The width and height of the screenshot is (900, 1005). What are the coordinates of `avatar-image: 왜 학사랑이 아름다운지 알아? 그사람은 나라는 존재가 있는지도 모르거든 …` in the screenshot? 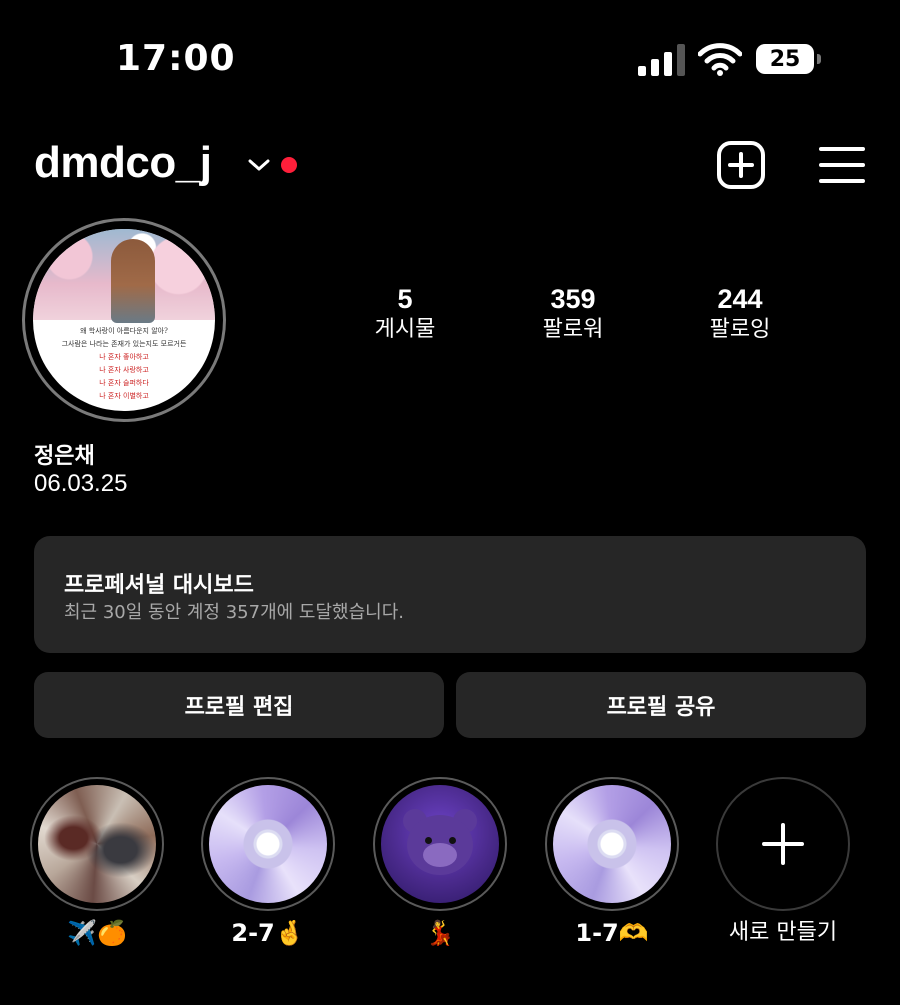 It's located at (124, 320).